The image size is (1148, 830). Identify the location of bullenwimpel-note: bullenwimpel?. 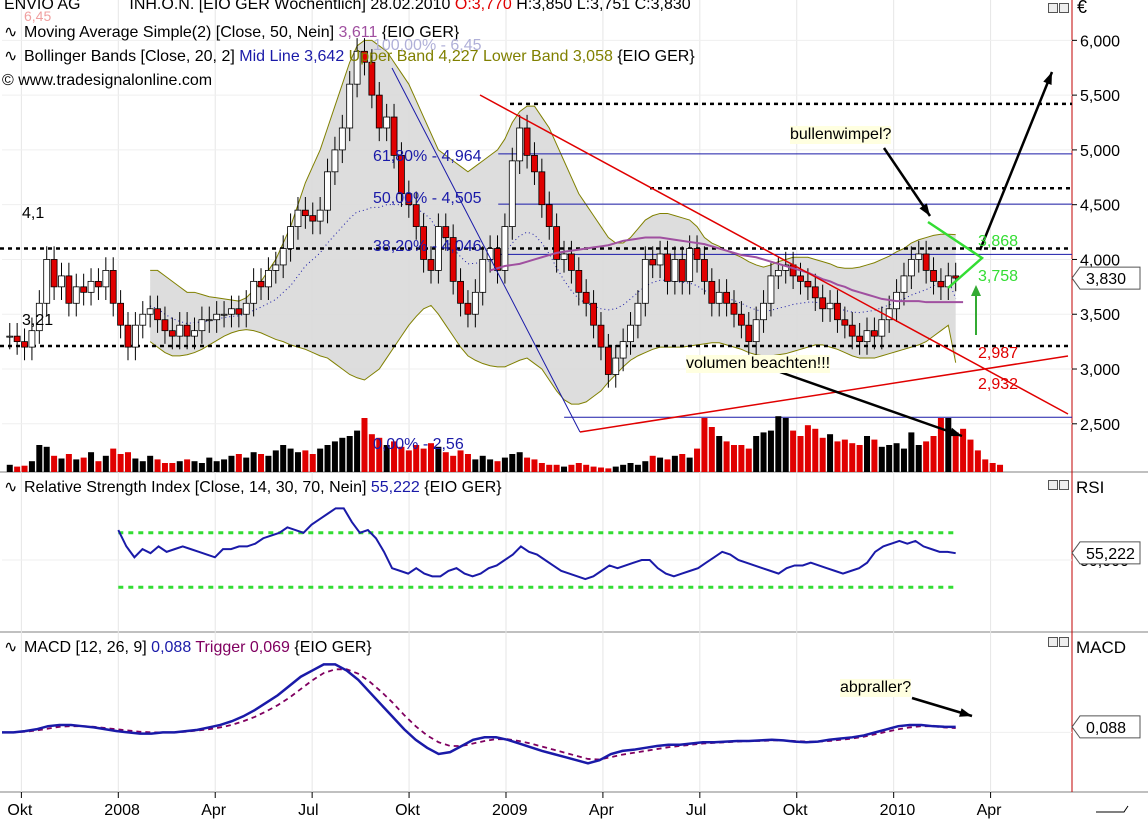
(841, 135).